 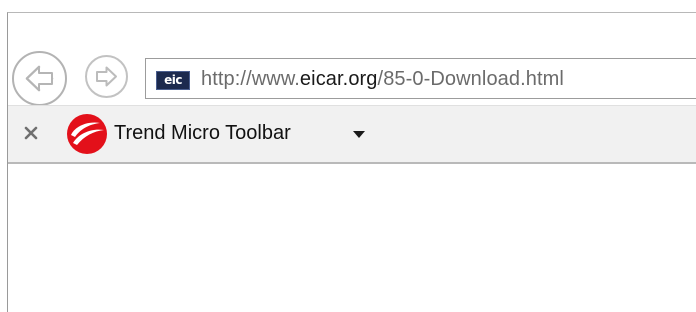 I want to click on forward-arrow-icon, so click(x=106, y=76).